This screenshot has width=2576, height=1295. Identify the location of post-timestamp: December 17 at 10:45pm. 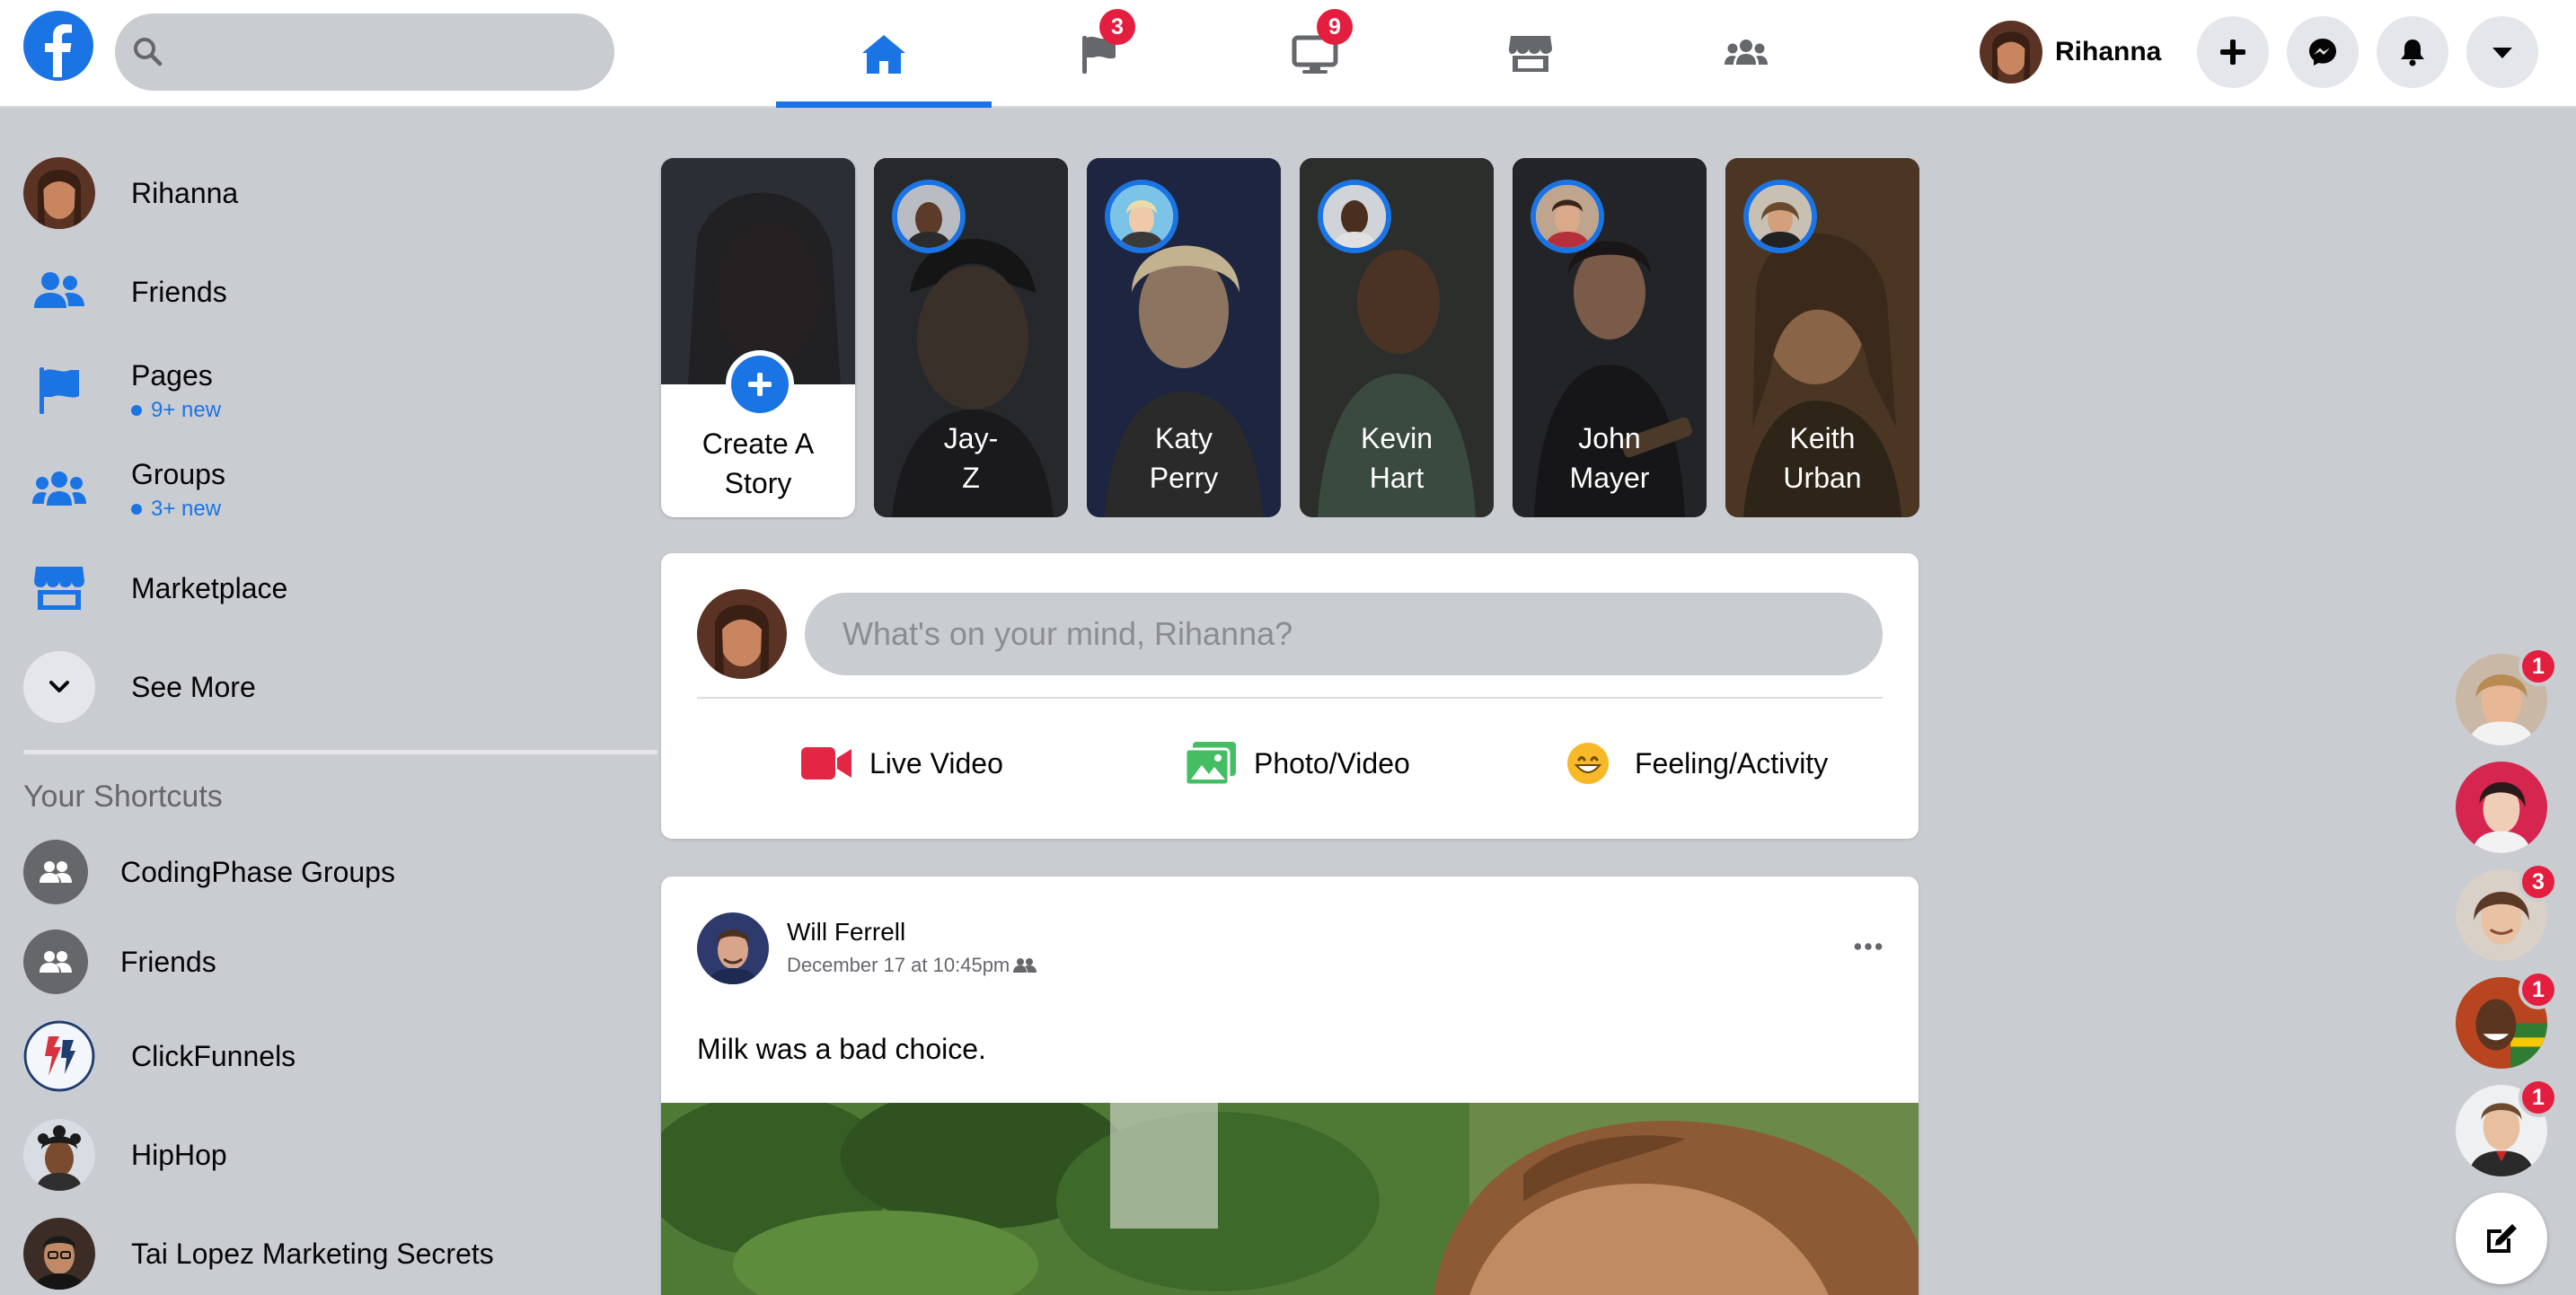
(912, 965).